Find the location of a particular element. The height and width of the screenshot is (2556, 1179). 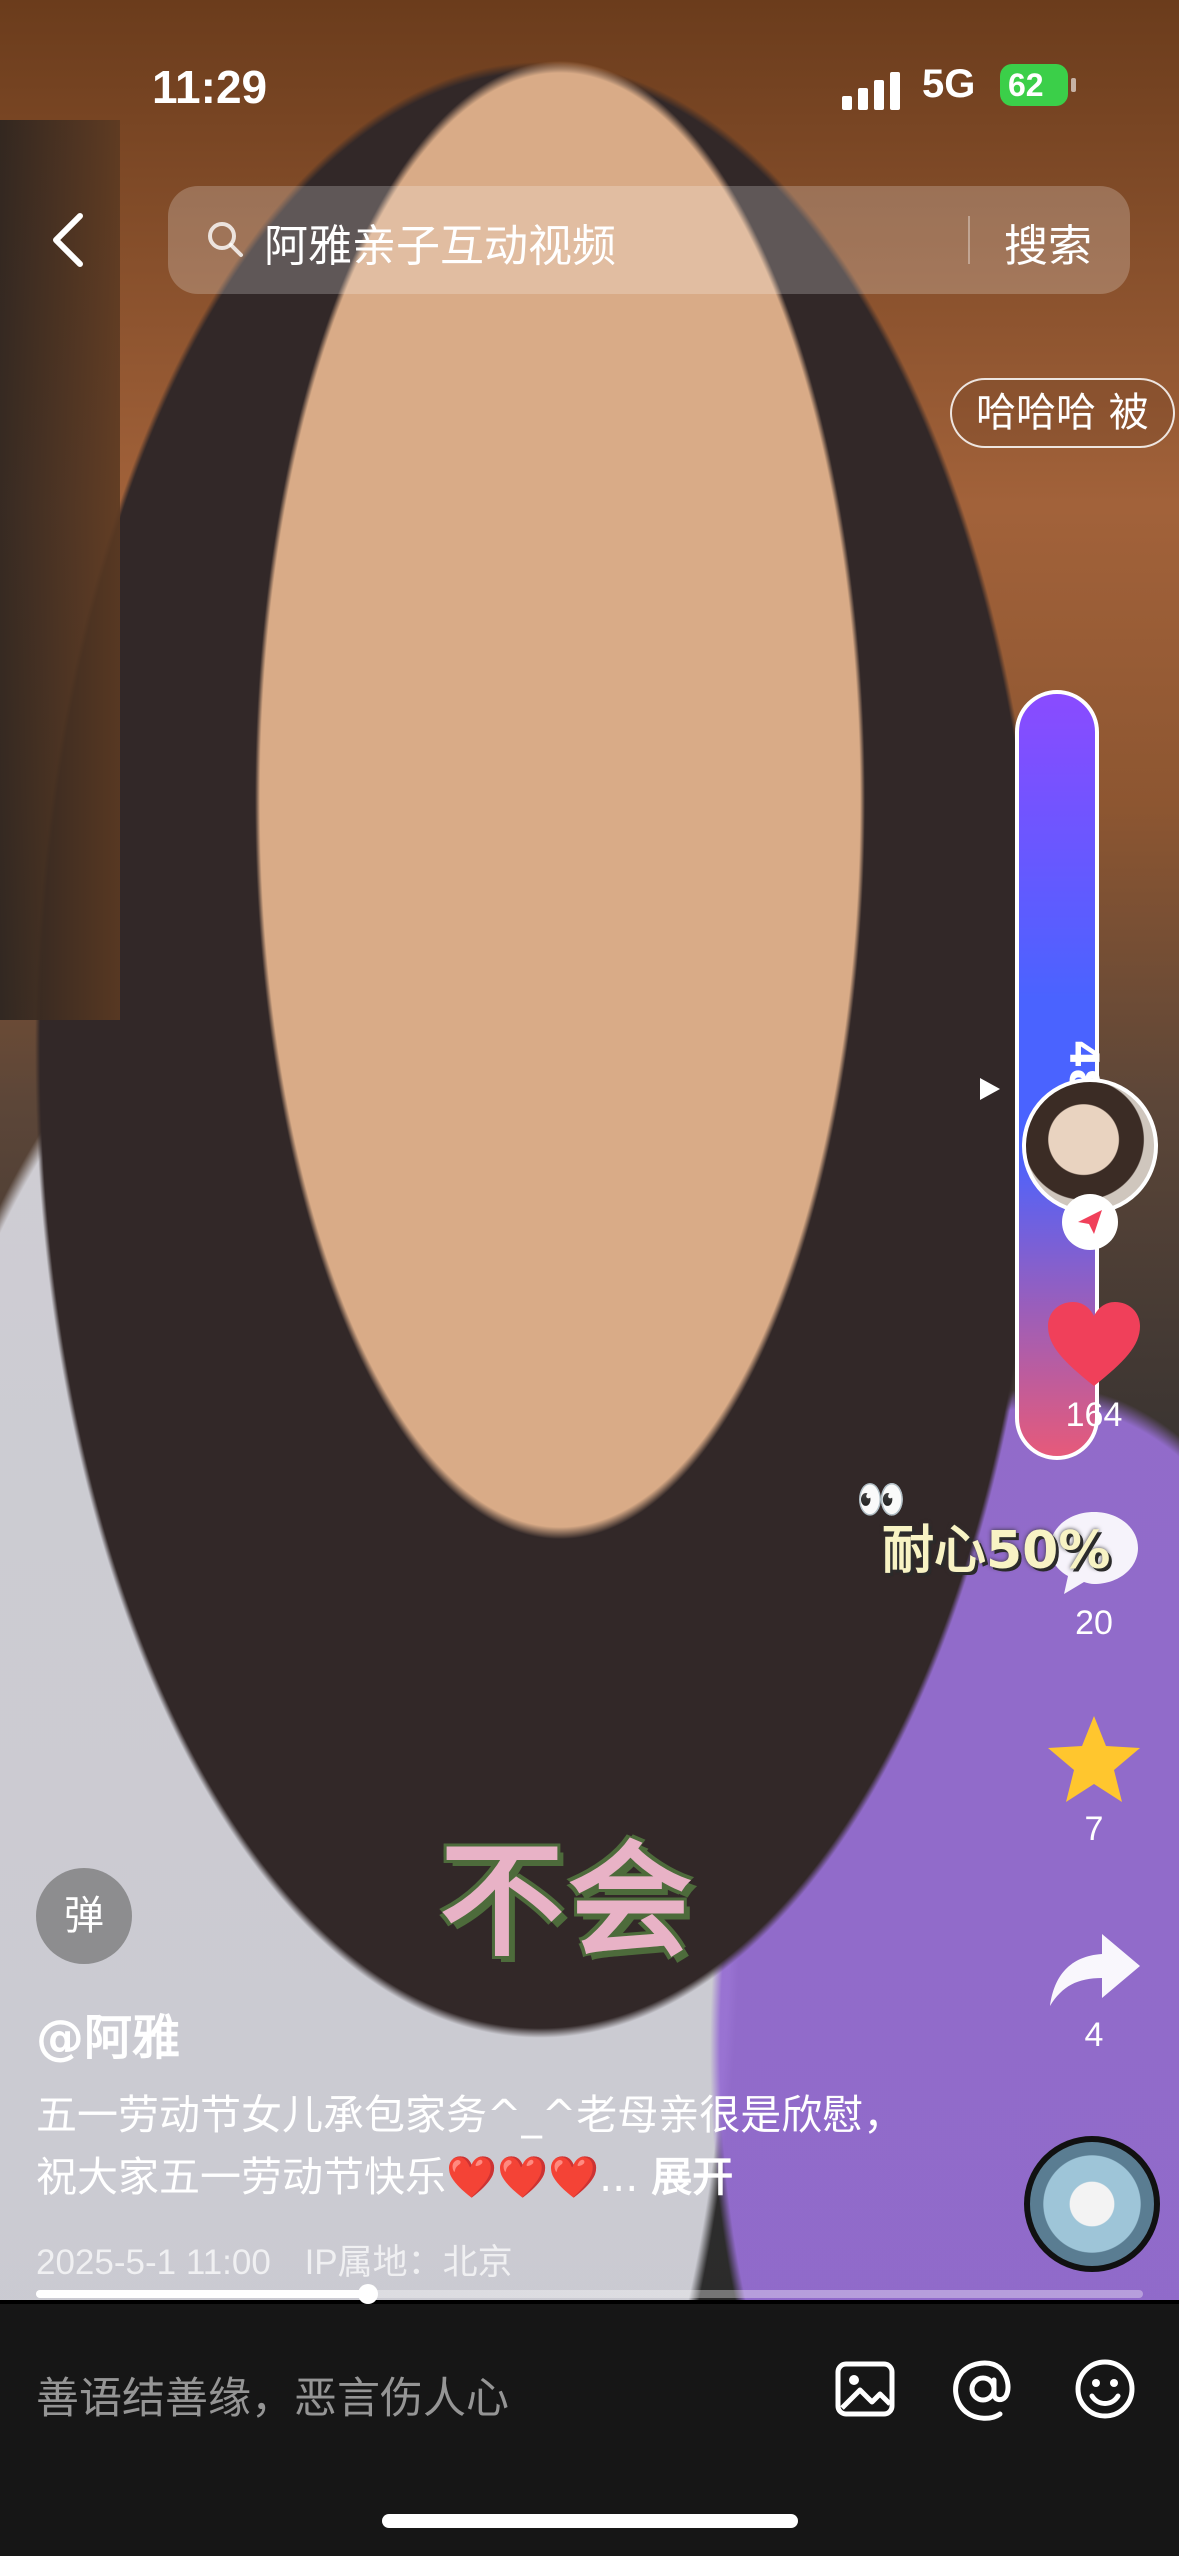

home-indicator is located at coordinates (590, 2521).